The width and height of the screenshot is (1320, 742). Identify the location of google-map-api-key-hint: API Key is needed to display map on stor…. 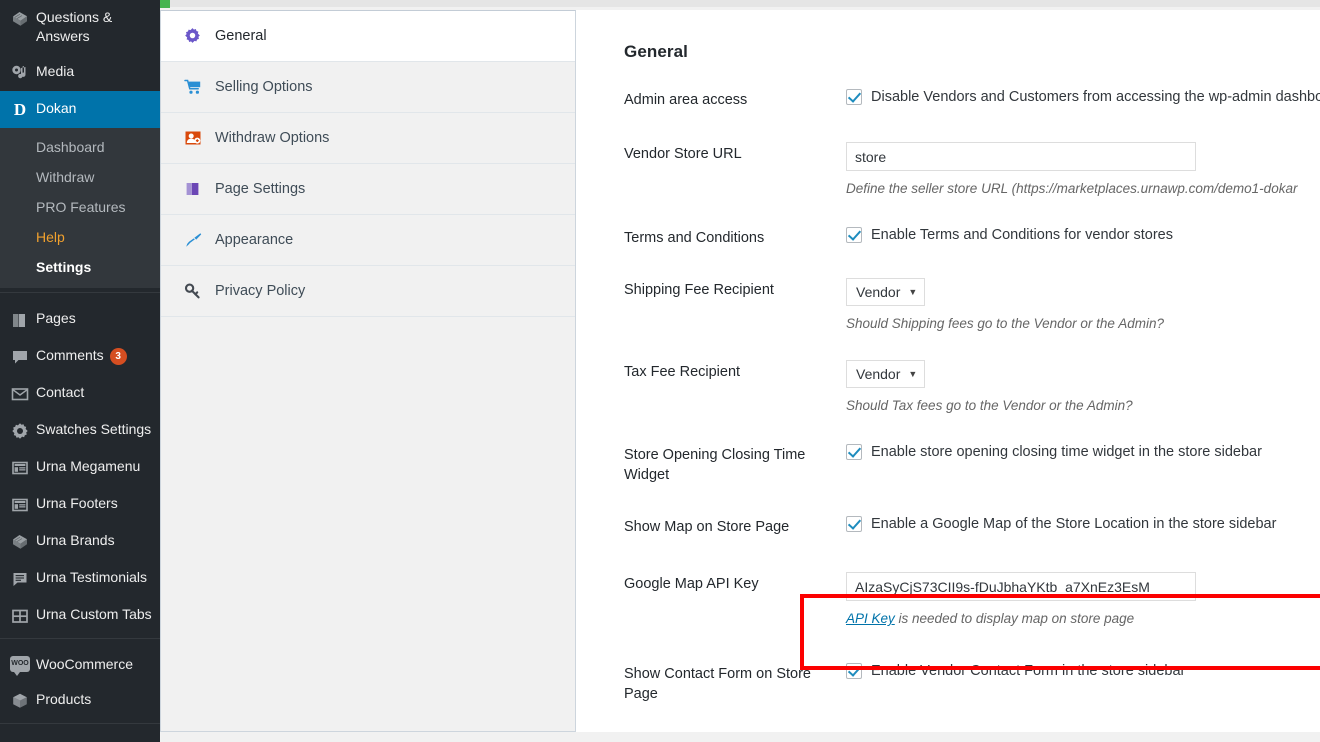
(1083, 619).